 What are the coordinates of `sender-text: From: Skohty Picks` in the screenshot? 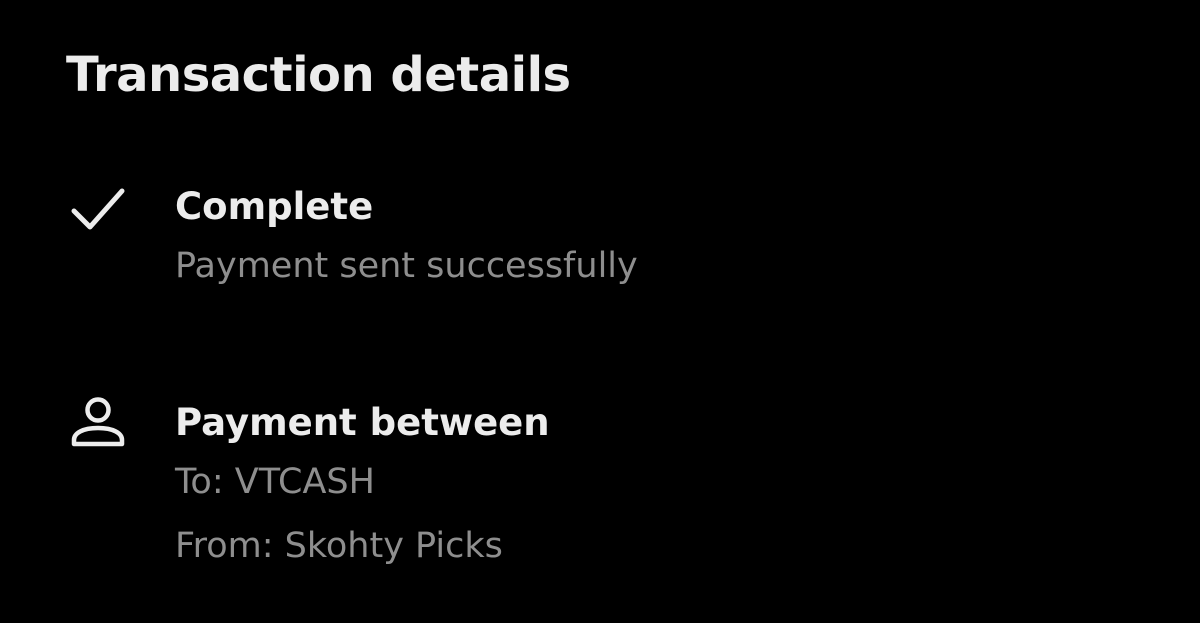 It's located at (339, 546).